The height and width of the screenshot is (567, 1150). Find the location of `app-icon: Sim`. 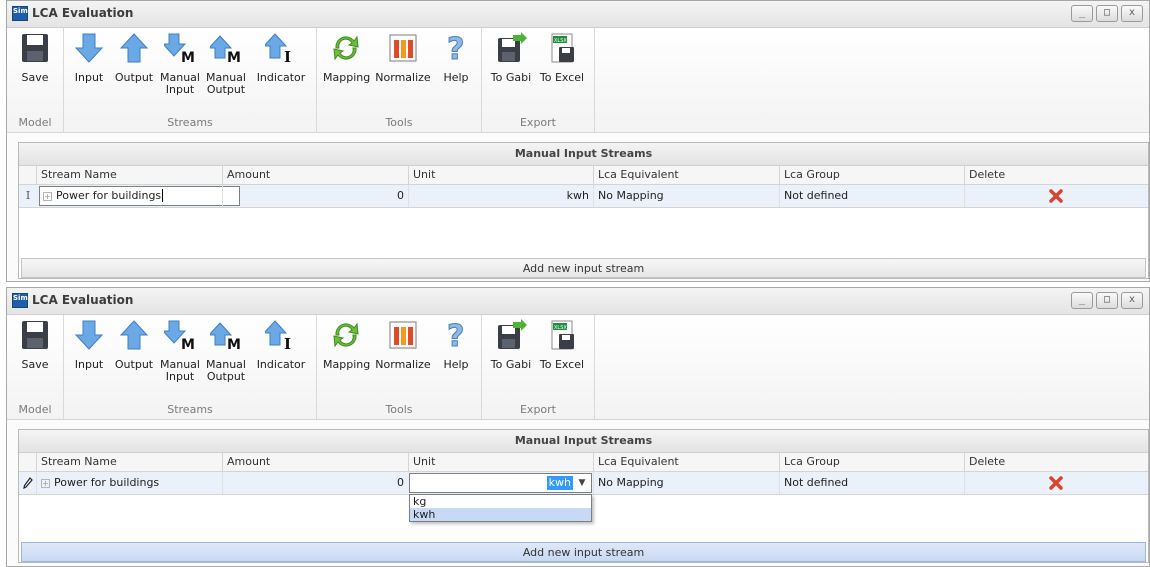

app-icon: Sim is located at coordinates (20, 300).